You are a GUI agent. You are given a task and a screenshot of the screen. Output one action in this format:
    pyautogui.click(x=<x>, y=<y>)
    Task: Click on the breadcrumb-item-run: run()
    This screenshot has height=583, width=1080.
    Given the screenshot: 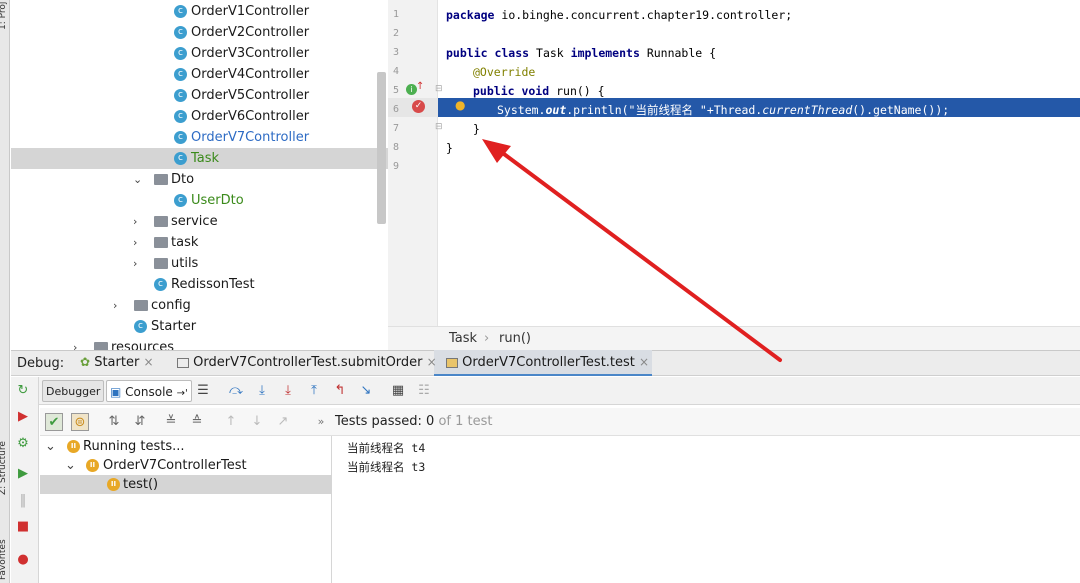 What is the action you would take?
    pyautogui.click(x=515, y=338)
    